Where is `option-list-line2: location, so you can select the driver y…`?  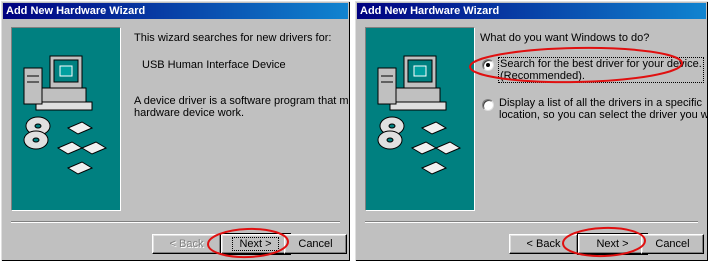
option-list-line2: location, so you can select the driver y… is located at coordinates (603, 115).